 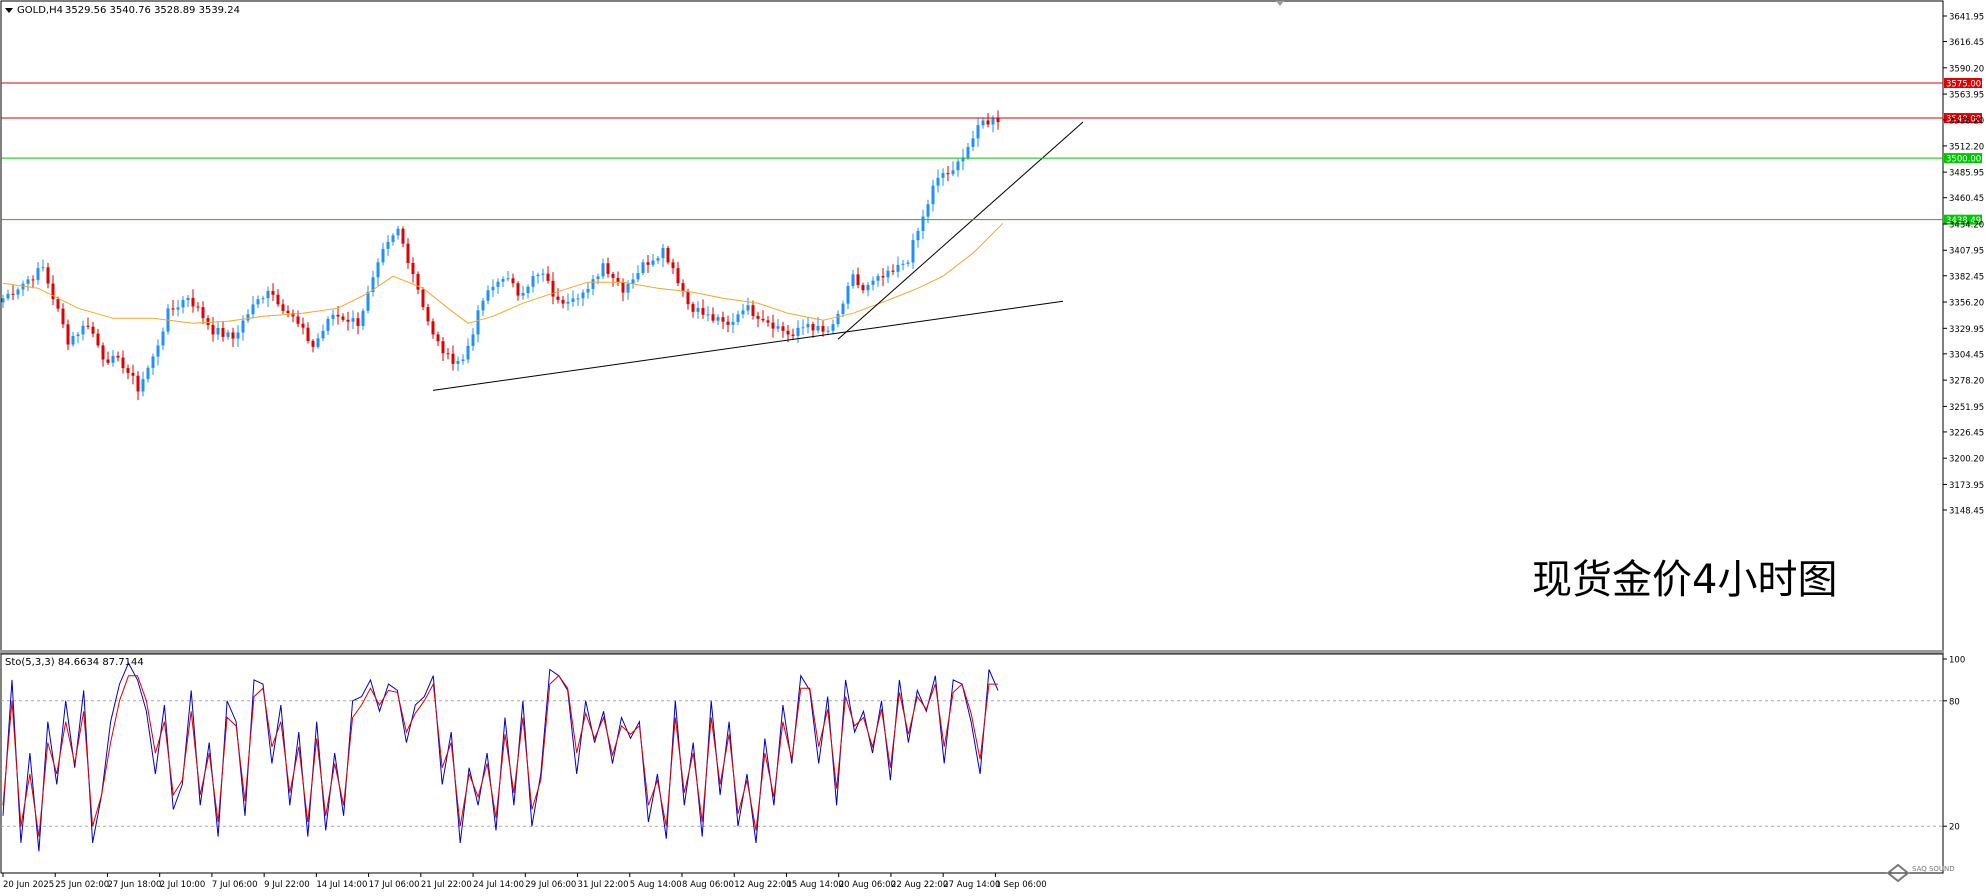 I want to click on time-tick-label: 14 Jul 14:00, so click(x=341, y=885).